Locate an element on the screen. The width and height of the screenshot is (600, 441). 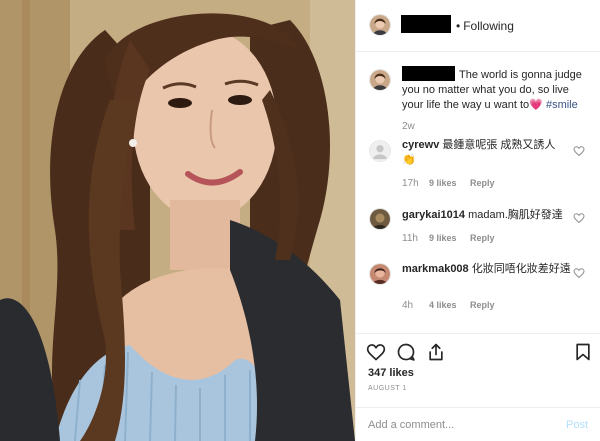
redacted-username is located at coordinates (426, 24).